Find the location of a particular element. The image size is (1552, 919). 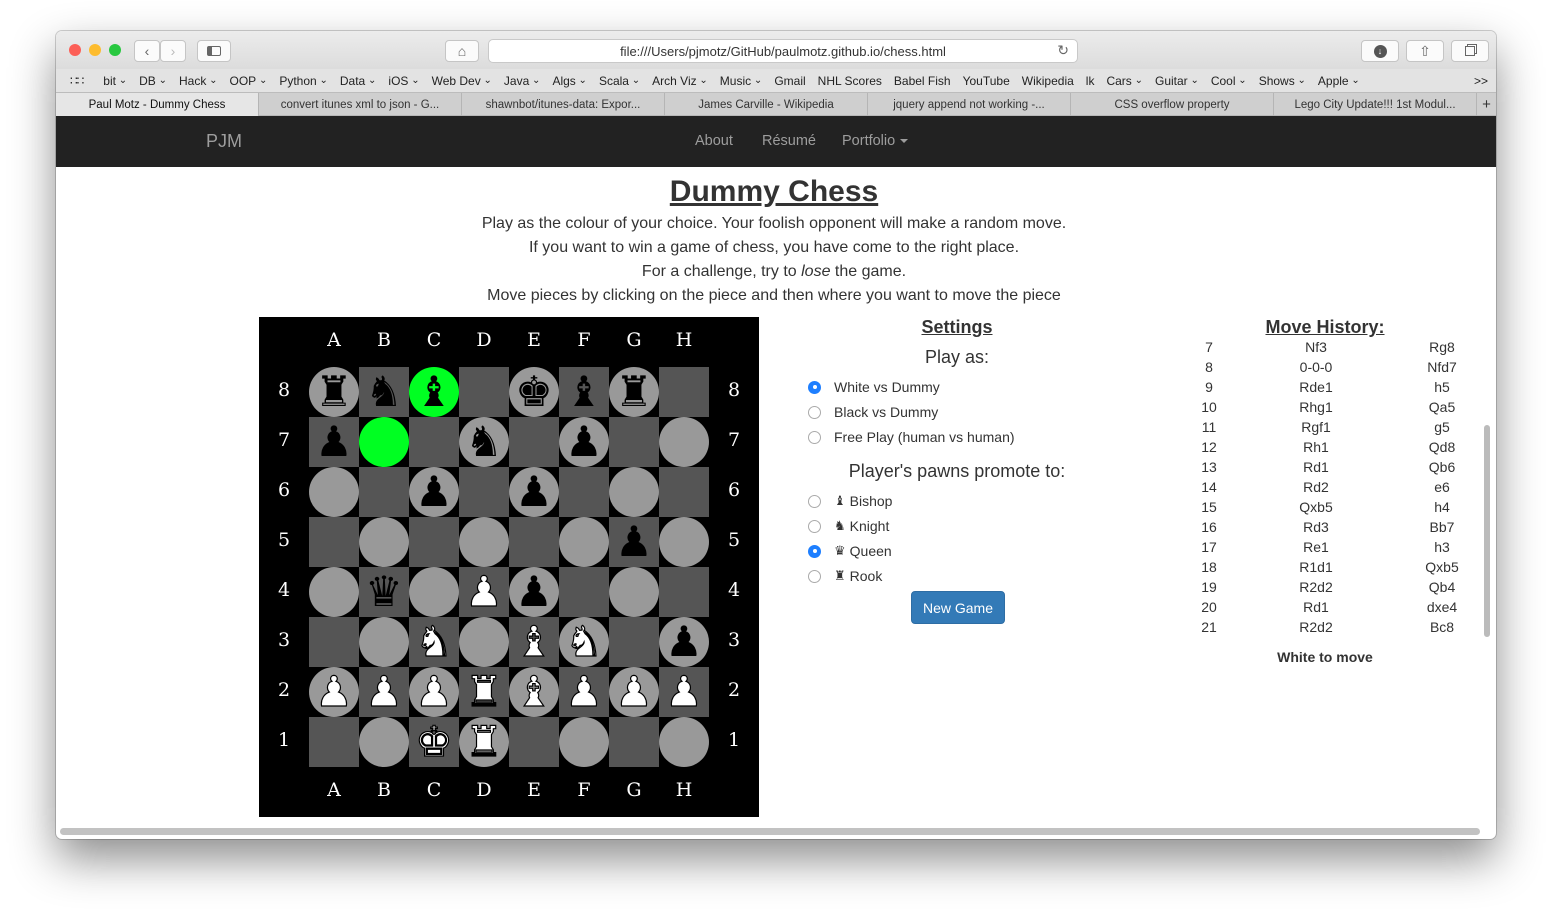

bookmark-item: iOS is located at coordinates (403, 81).